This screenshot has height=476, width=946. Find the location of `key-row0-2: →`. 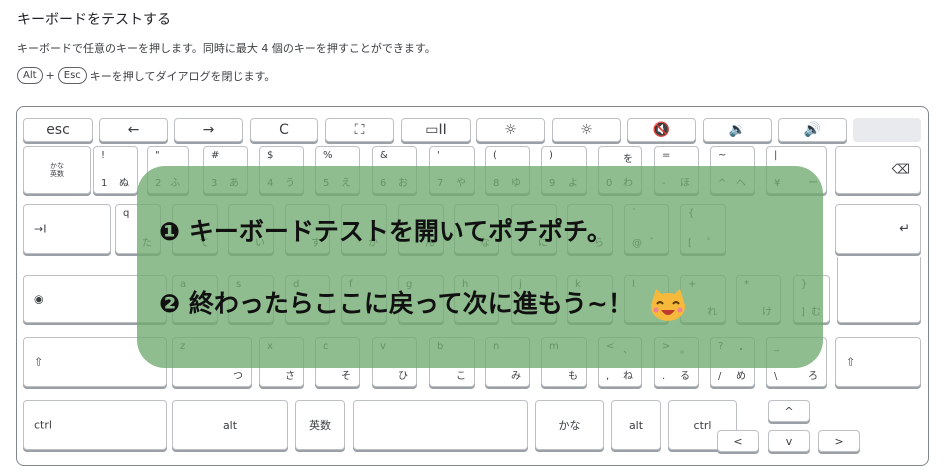

key-row0-2: → is located at coordinates (208, 130).